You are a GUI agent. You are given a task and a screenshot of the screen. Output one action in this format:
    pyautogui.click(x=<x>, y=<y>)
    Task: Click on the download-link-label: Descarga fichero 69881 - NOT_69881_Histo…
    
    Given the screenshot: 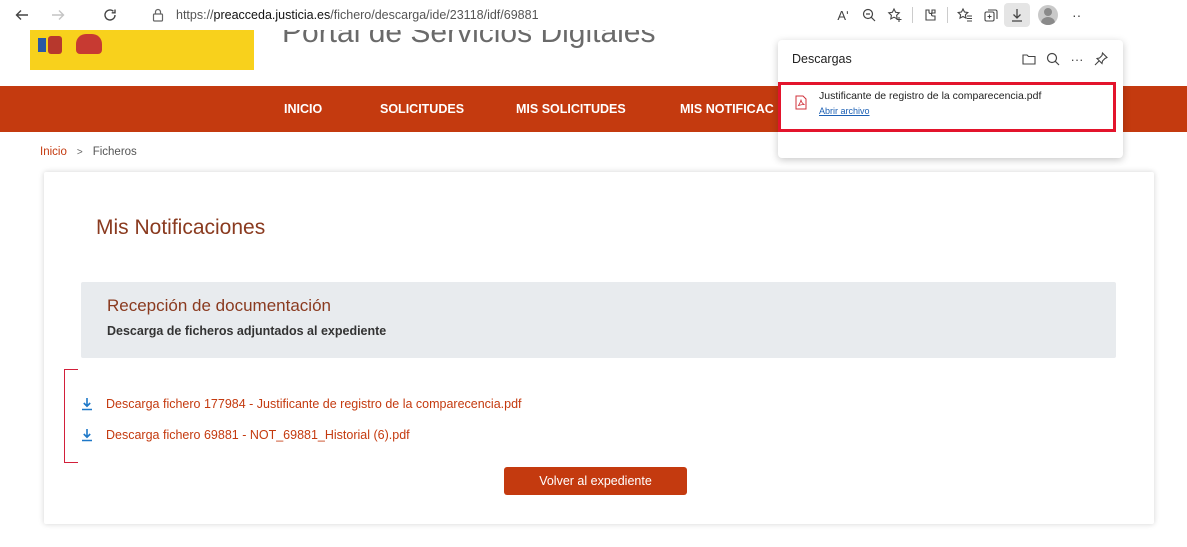 What is the action you would take?
    pyautogui.click(x=258, y=435)
    